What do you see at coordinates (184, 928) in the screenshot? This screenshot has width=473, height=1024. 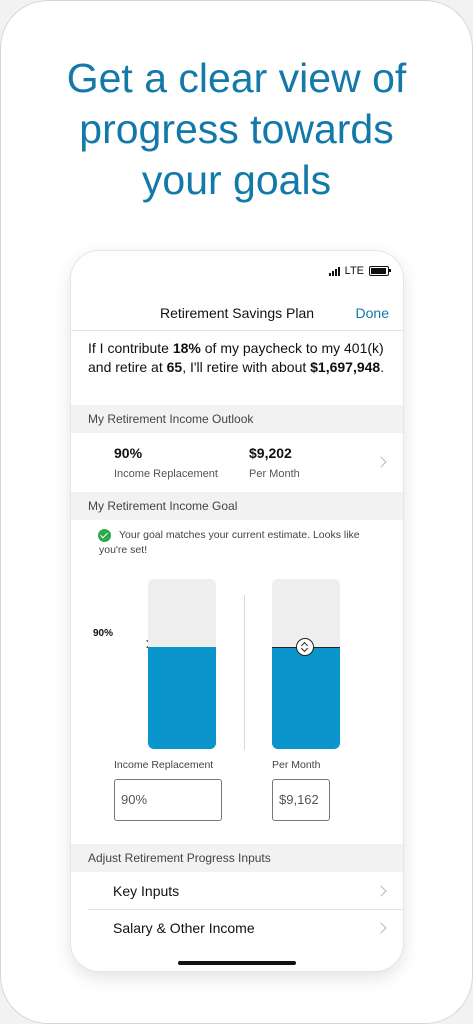 I see `salary-income-label: Salary & Other Income` at bounding box center [184, 928].